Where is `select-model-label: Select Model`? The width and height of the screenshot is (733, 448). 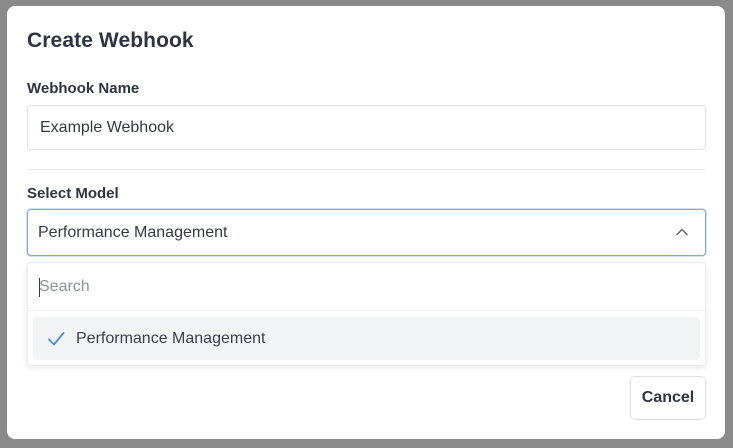
select-model-label: Select Model is located at coordinates (73, 193).